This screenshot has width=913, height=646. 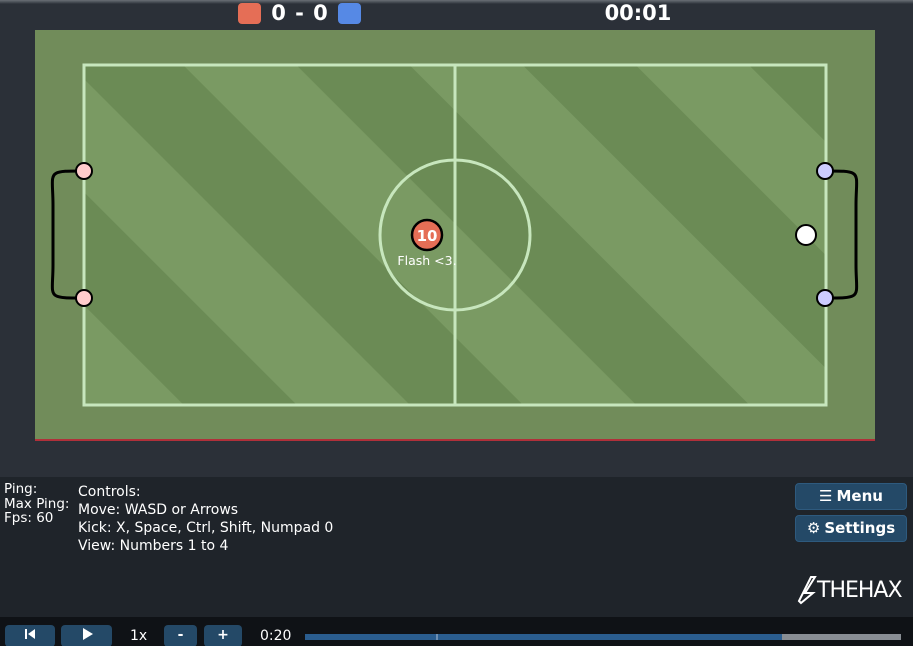 I want to click on controls-move: Move: WASD or Arrows, so click(x=158, y=510).